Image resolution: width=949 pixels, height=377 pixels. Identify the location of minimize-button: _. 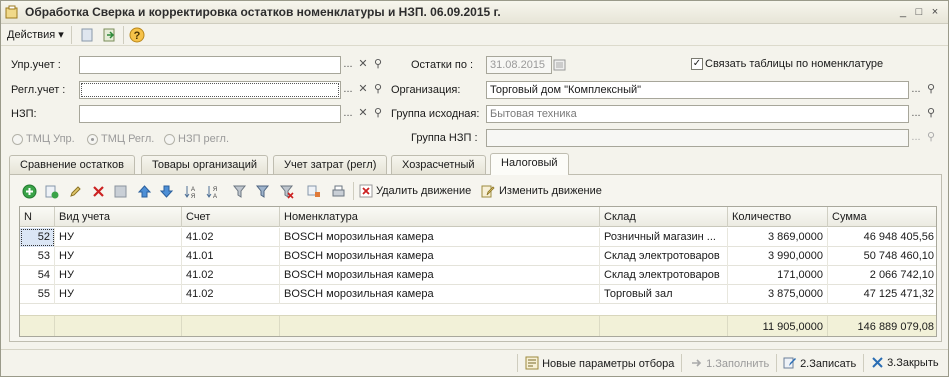
(903, 12).